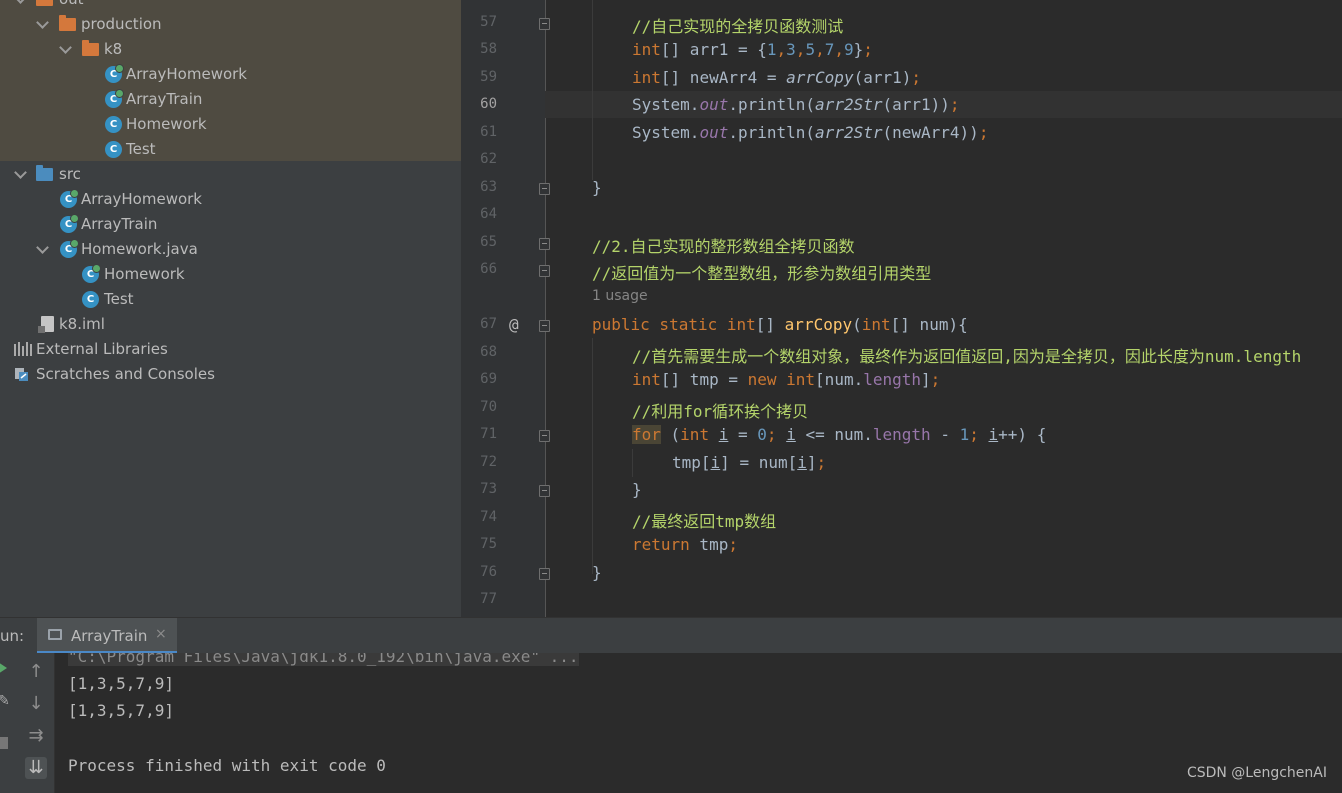 The image size is (1342, 793). Describe the element at coordinates (901, 297) in the screenshot. I see `usage-hint-row: 1 usage` at that location.